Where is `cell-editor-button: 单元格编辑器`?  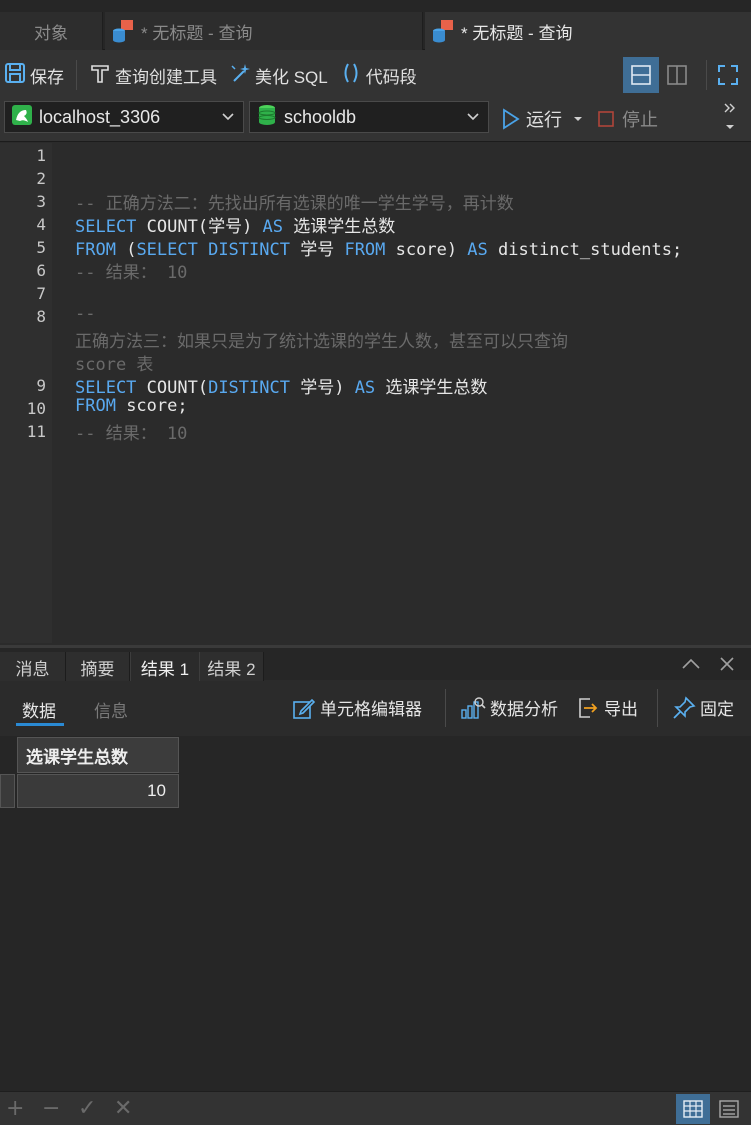
cell-editor-button: 单元格编辑器 is located at coordinates (357, 707).